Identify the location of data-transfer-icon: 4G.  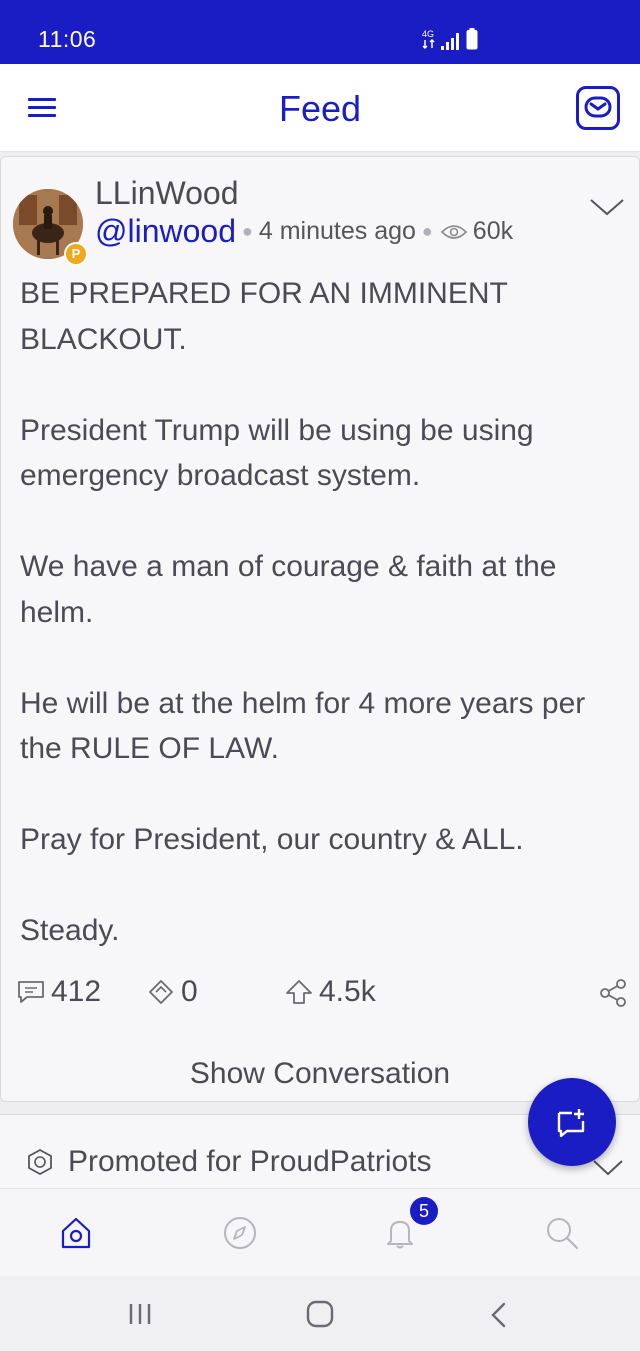
(428, 39).